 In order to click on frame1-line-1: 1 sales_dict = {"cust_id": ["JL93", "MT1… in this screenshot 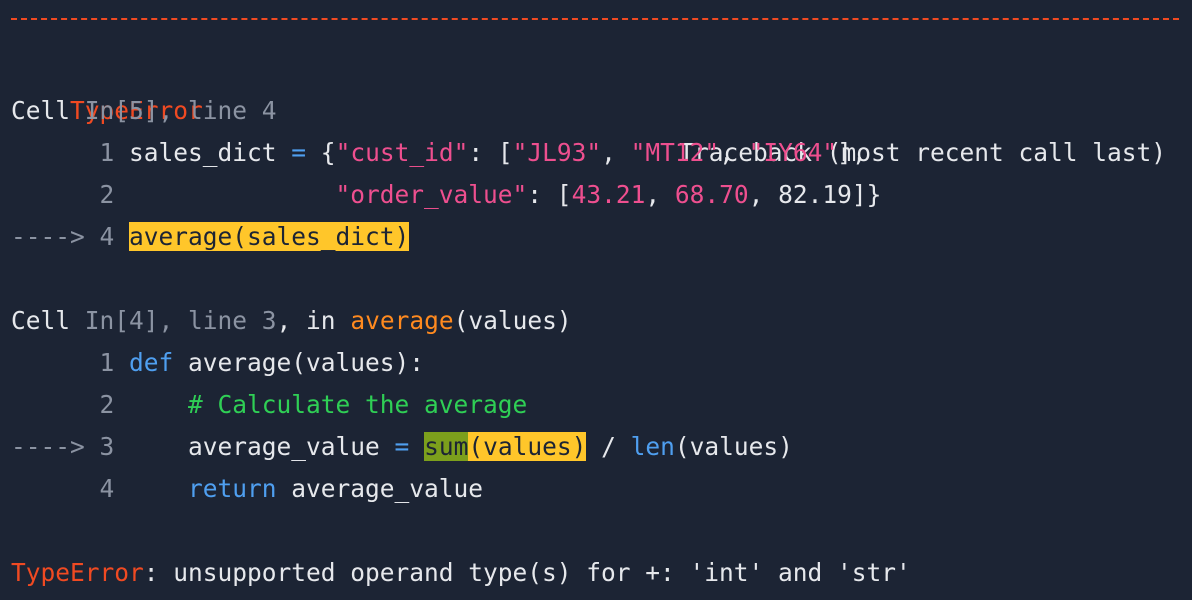, I will do `click(439, 153)`.